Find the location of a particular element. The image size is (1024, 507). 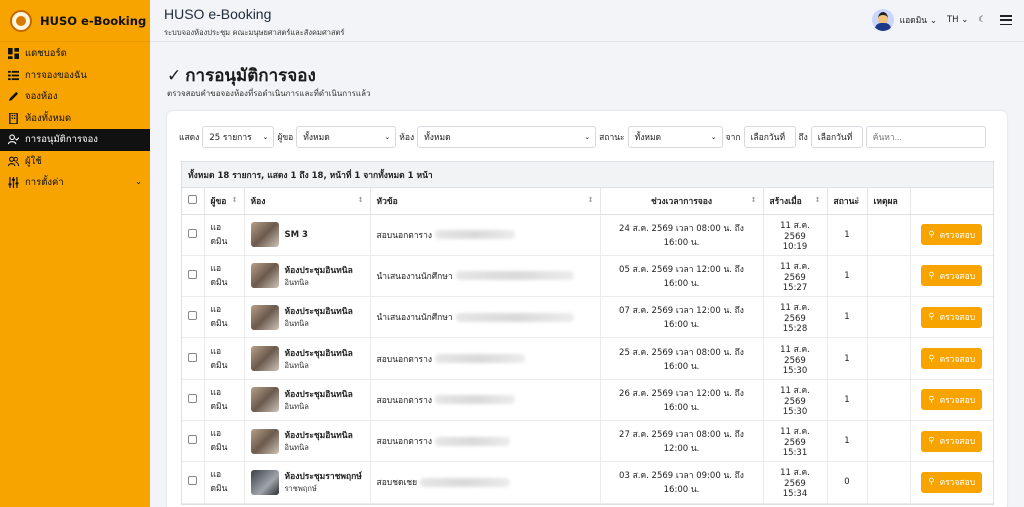

subject-text: นำเสนองานนักศึกษา is located at coordinates (414, 318).